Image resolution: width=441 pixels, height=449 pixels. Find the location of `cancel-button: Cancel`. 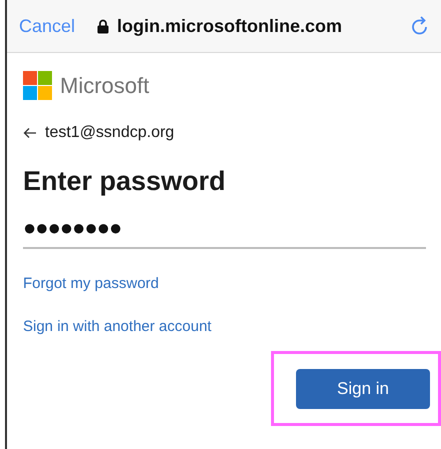

cancel-button: Cancel is located at coordinates (47, 26).